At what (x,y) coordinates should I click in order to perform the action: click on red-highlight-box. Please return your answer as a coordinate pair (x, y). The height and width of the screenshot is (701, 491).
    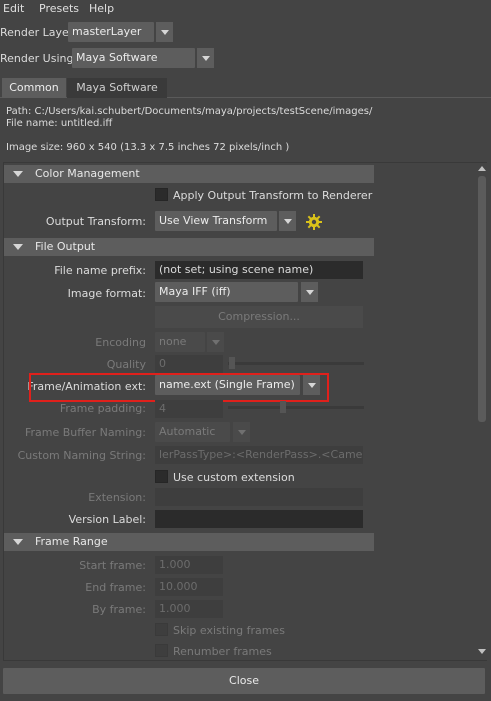
    Looking at the image, I should click on (179, 387).